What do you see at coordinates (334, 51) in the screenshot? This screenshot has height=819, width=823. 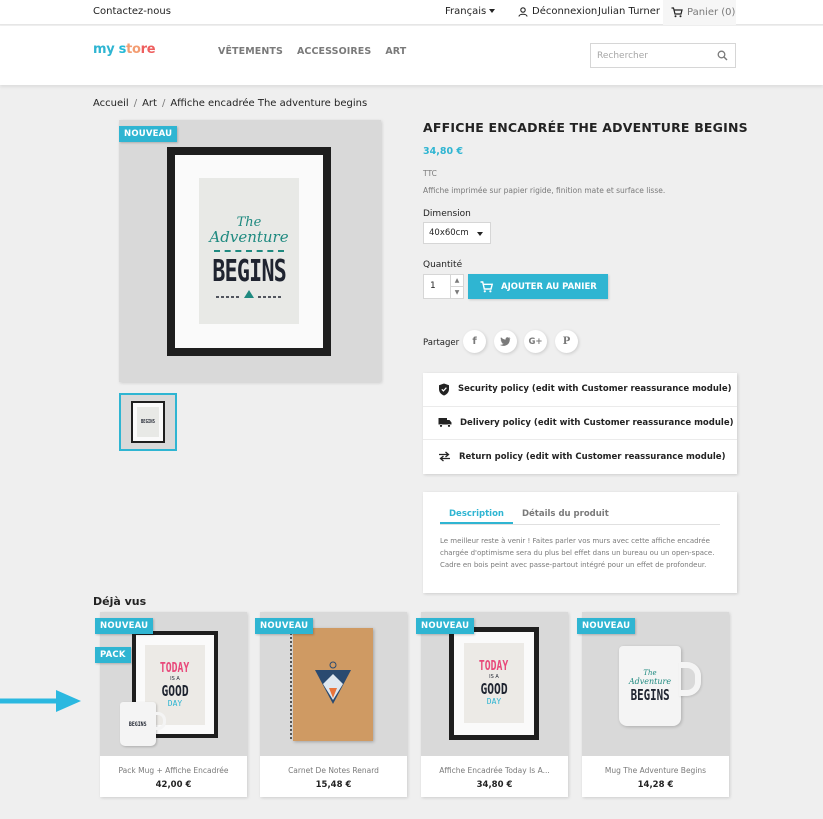 I see `nav-item-accessoires: ACCESSOIRES` at bounding box center [334, 51].